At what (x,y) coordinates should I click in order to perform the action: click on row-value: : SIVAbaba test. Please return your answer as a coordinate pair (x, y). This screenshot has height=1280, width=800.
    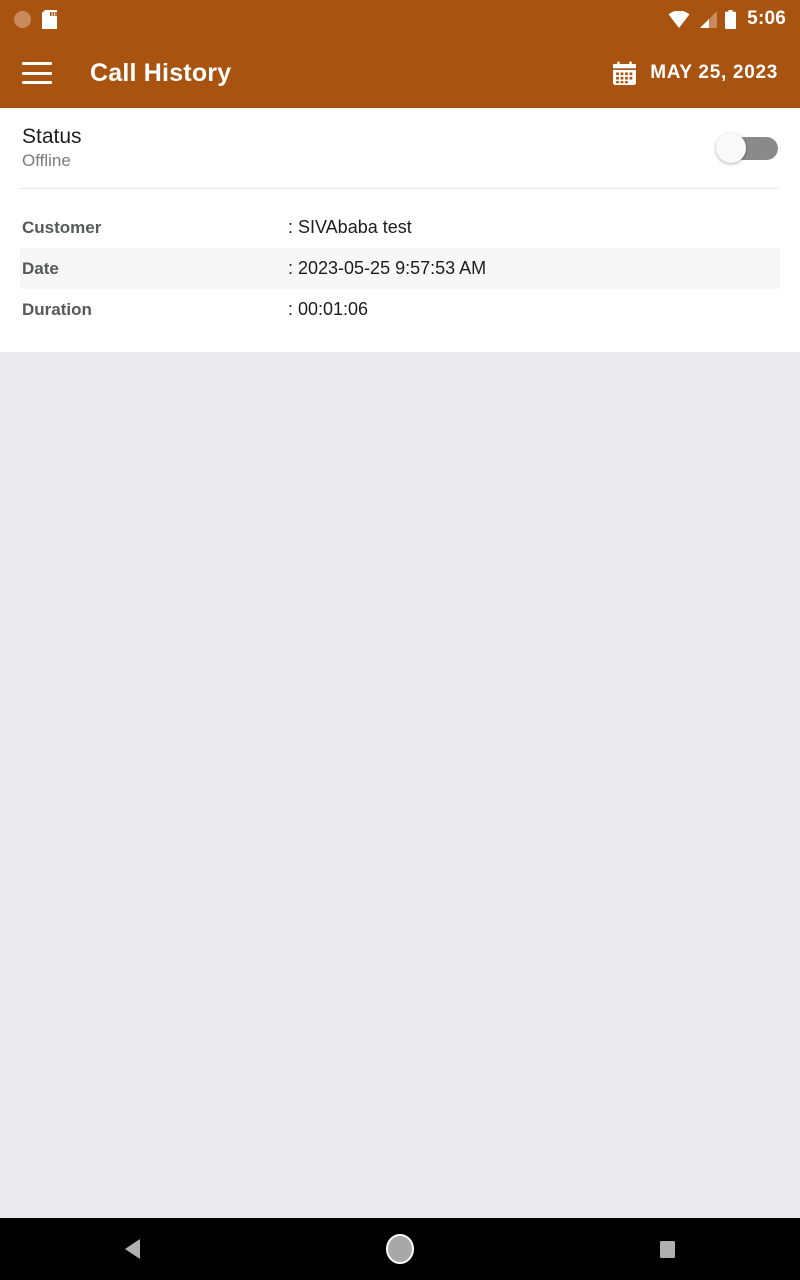
    Looking at the image, I should click on (350, 227).